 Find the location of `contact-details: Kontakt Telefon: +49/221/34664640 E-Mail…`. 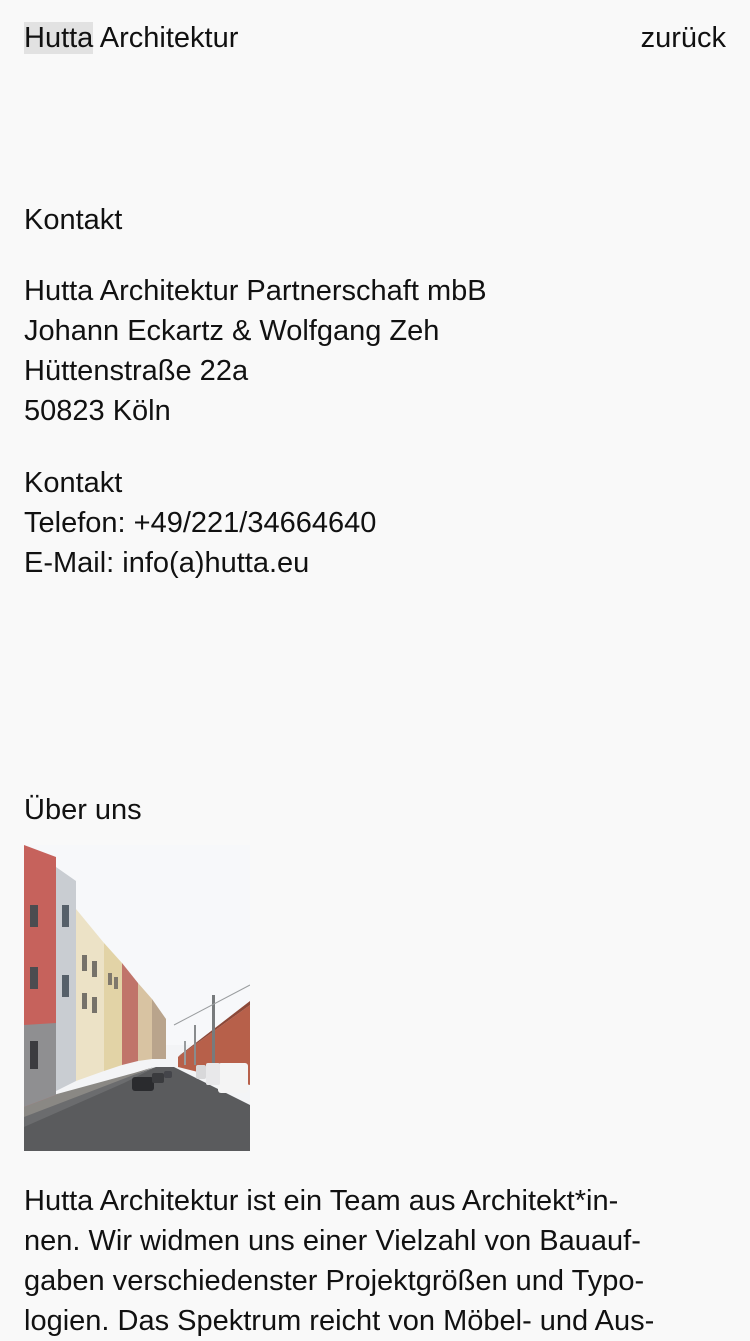

contact-details: Kontakt Telefon: +49/221/34664640 E-Mail… is located at coordinates (374, 523).